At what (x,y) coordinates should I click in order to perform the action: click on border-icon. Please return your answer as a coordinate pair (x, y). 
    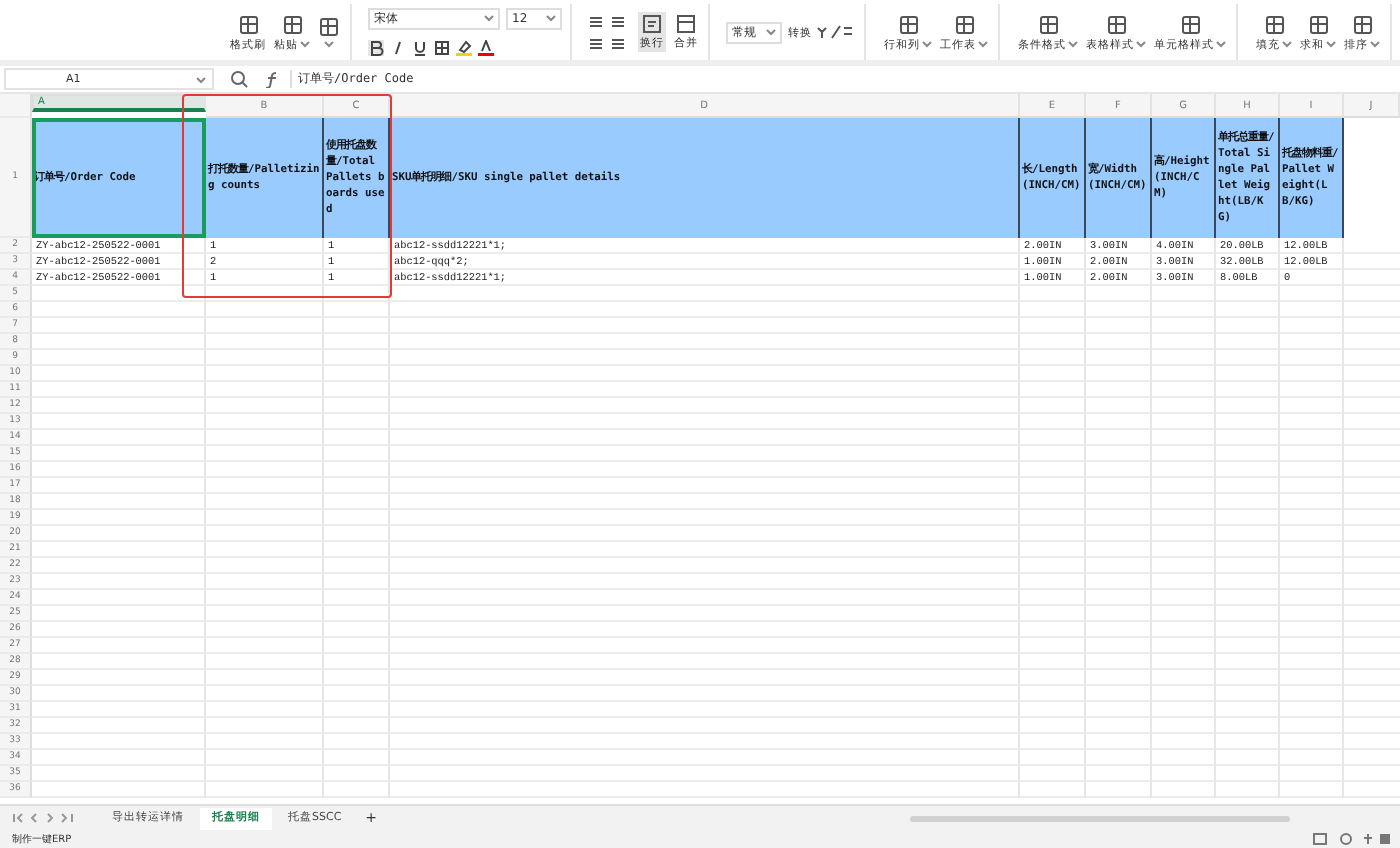
    Looking at the image, I should click on (442, 48).